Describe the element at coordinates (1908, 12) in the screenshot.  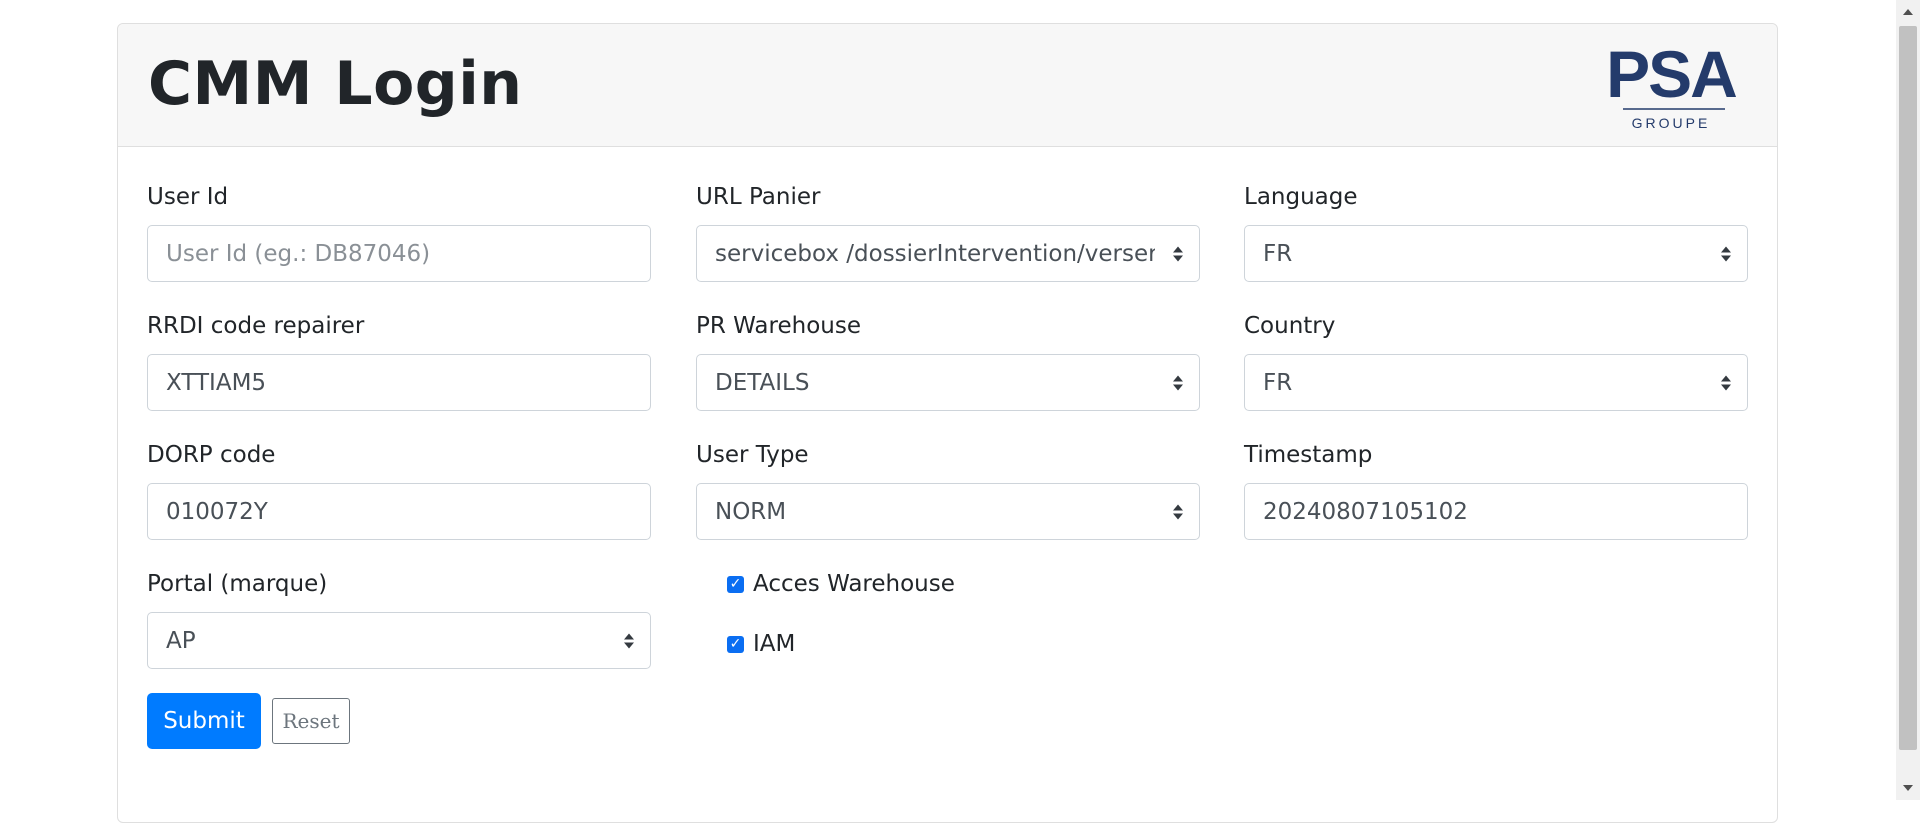
I see `scroll-up-icon` at that location.